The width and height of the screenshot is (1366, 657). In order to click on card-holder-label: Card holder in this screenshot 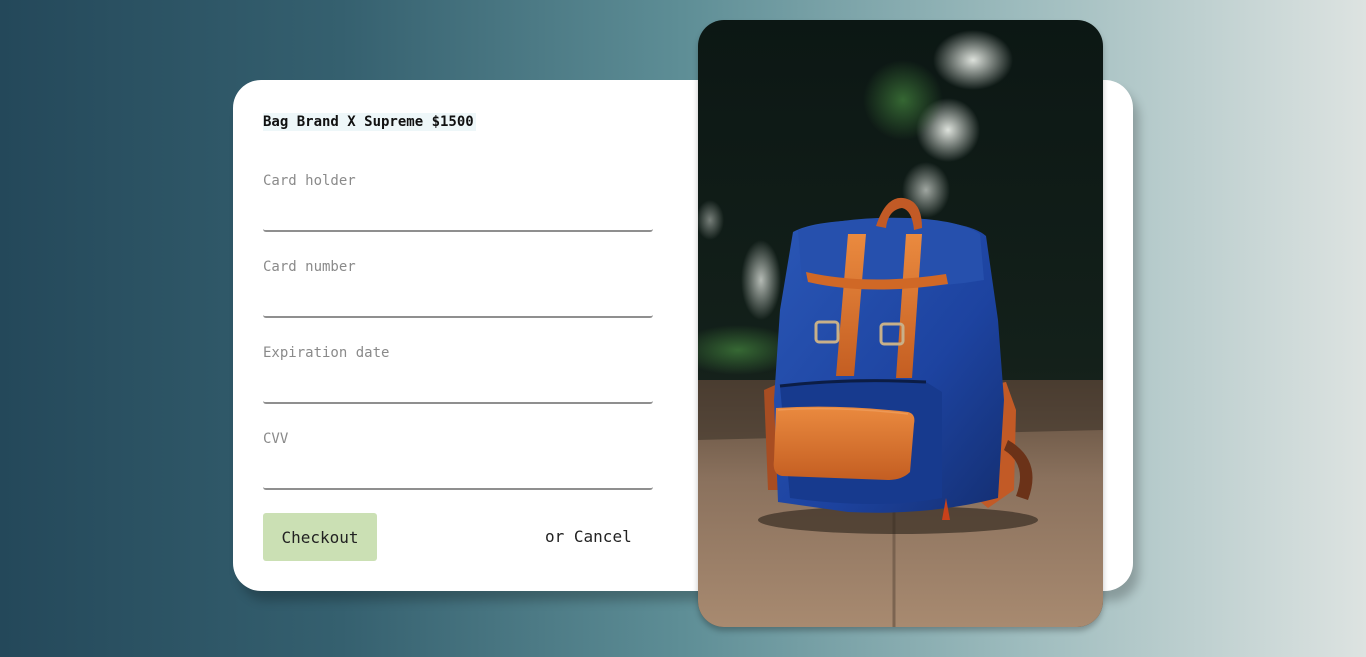, I will do `click(309, 181)`.